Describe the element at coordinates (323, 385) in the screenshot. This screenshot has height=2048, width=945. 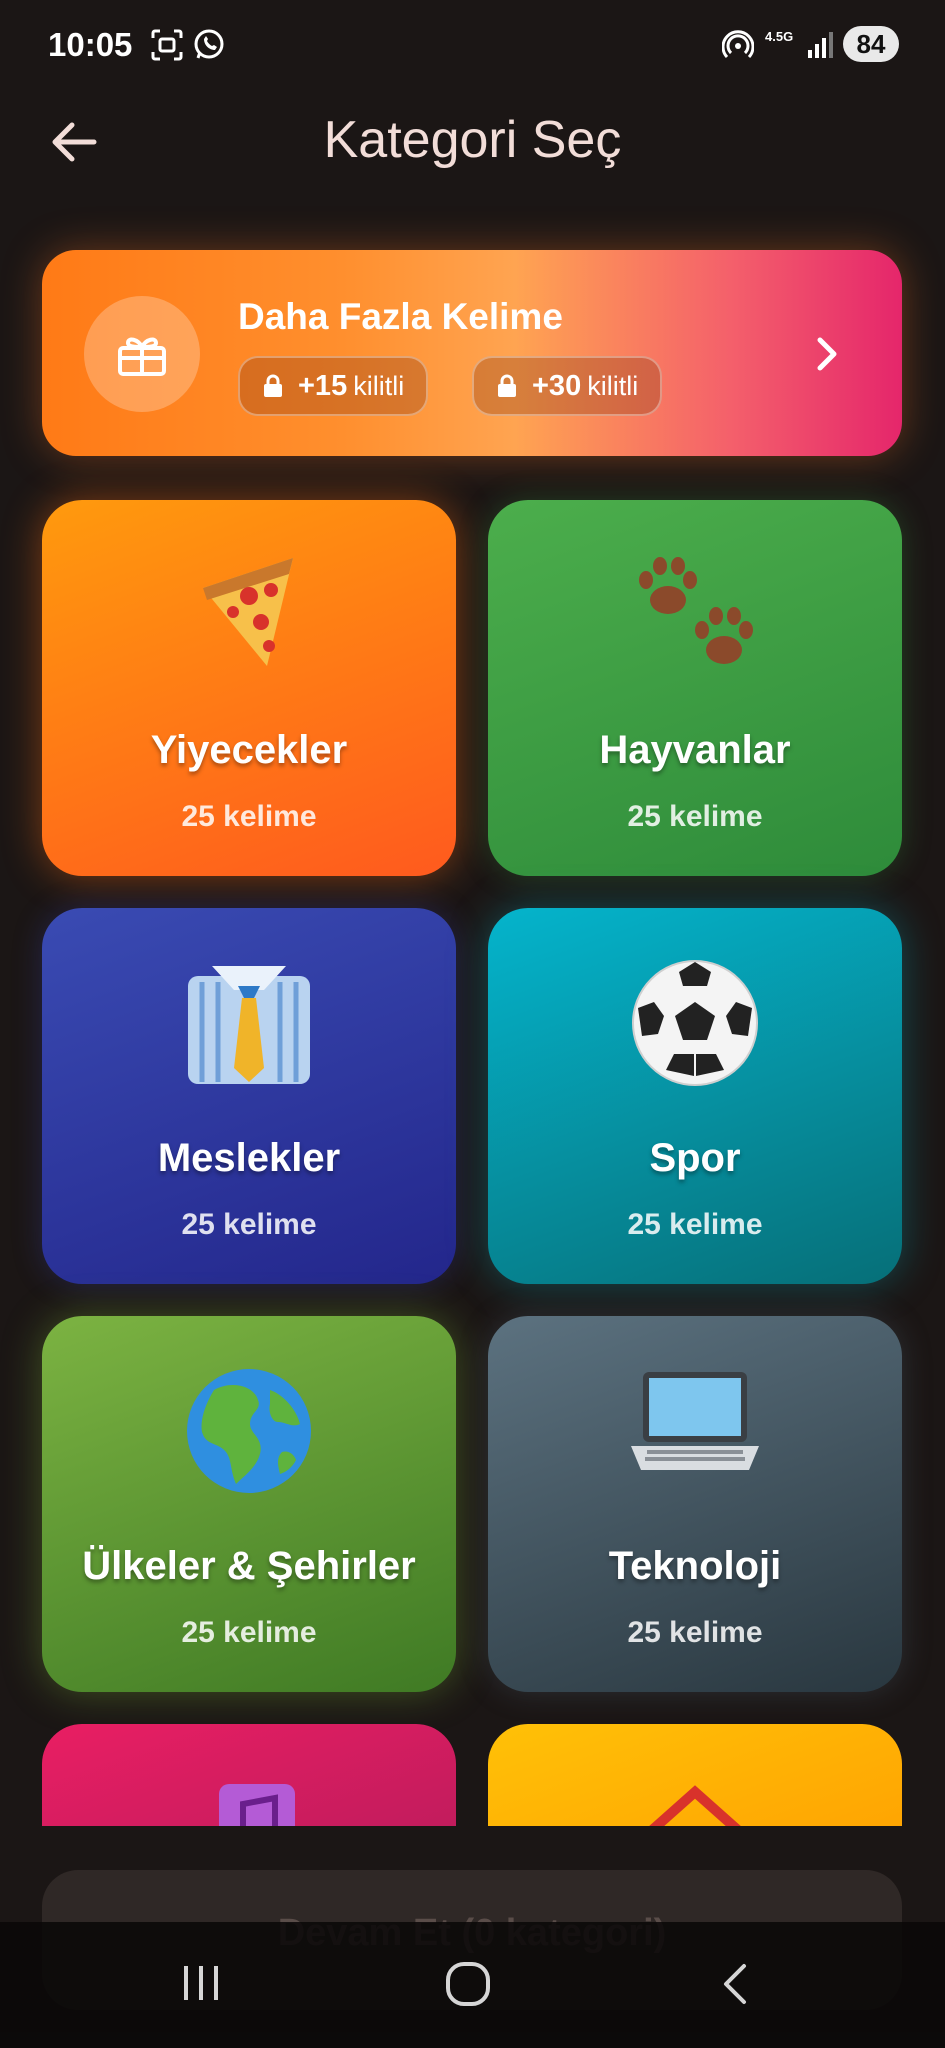
I see `chip-amount: +15` at that location.